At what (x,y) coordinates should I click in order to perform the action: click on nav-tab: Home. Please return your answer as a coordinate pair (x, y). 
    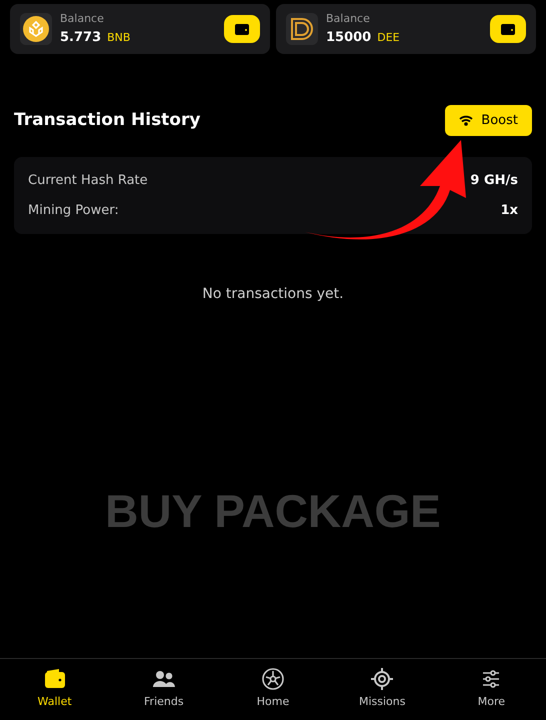
    Looking at the image, I should click on (273, 689).